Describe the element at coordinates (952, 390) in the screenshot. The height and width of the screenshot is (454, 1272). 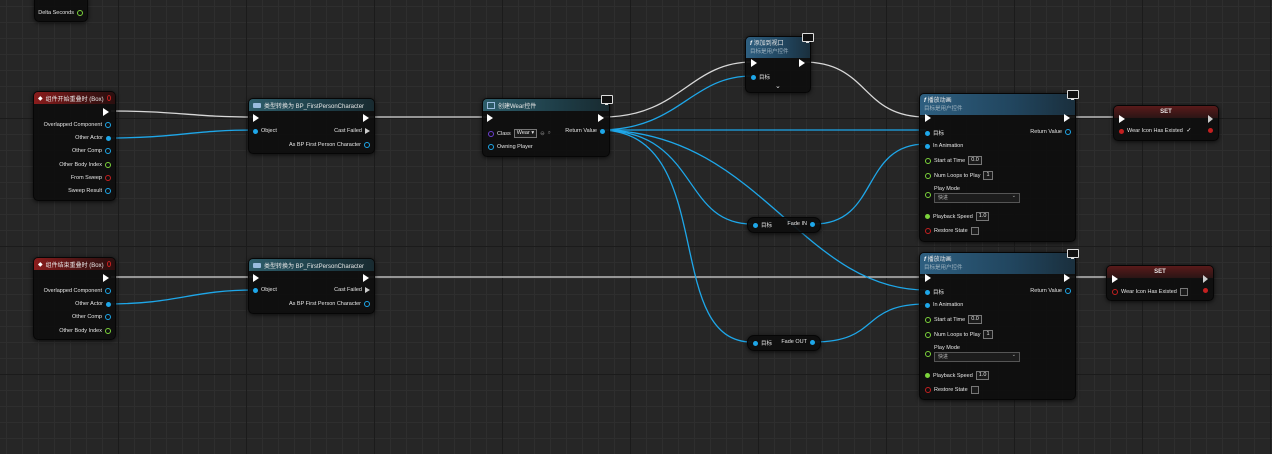
I see `play2-restore-pin: Restore State` at that location.